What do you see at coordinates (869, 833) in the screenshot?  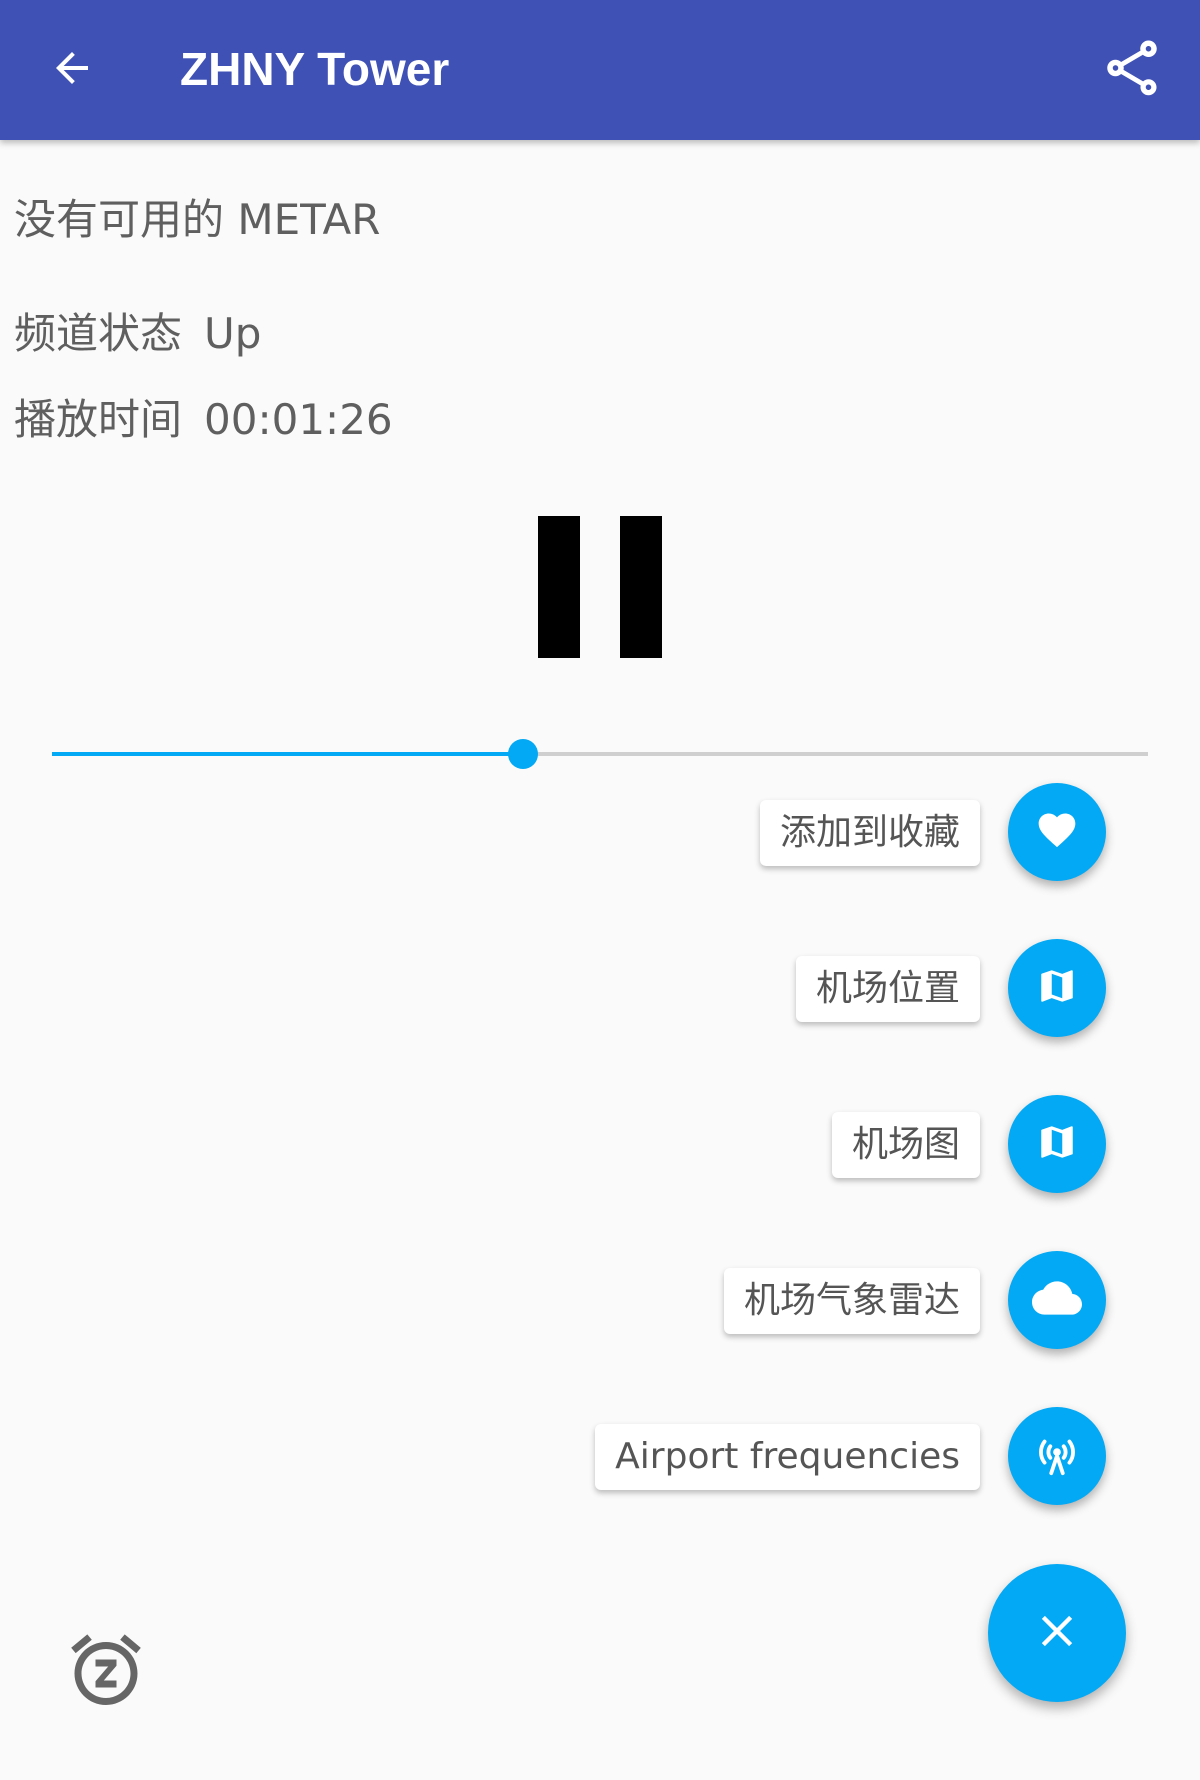 I see `fab-label-add-favorite: 添加到收藏` at bounding box center [869, 833].